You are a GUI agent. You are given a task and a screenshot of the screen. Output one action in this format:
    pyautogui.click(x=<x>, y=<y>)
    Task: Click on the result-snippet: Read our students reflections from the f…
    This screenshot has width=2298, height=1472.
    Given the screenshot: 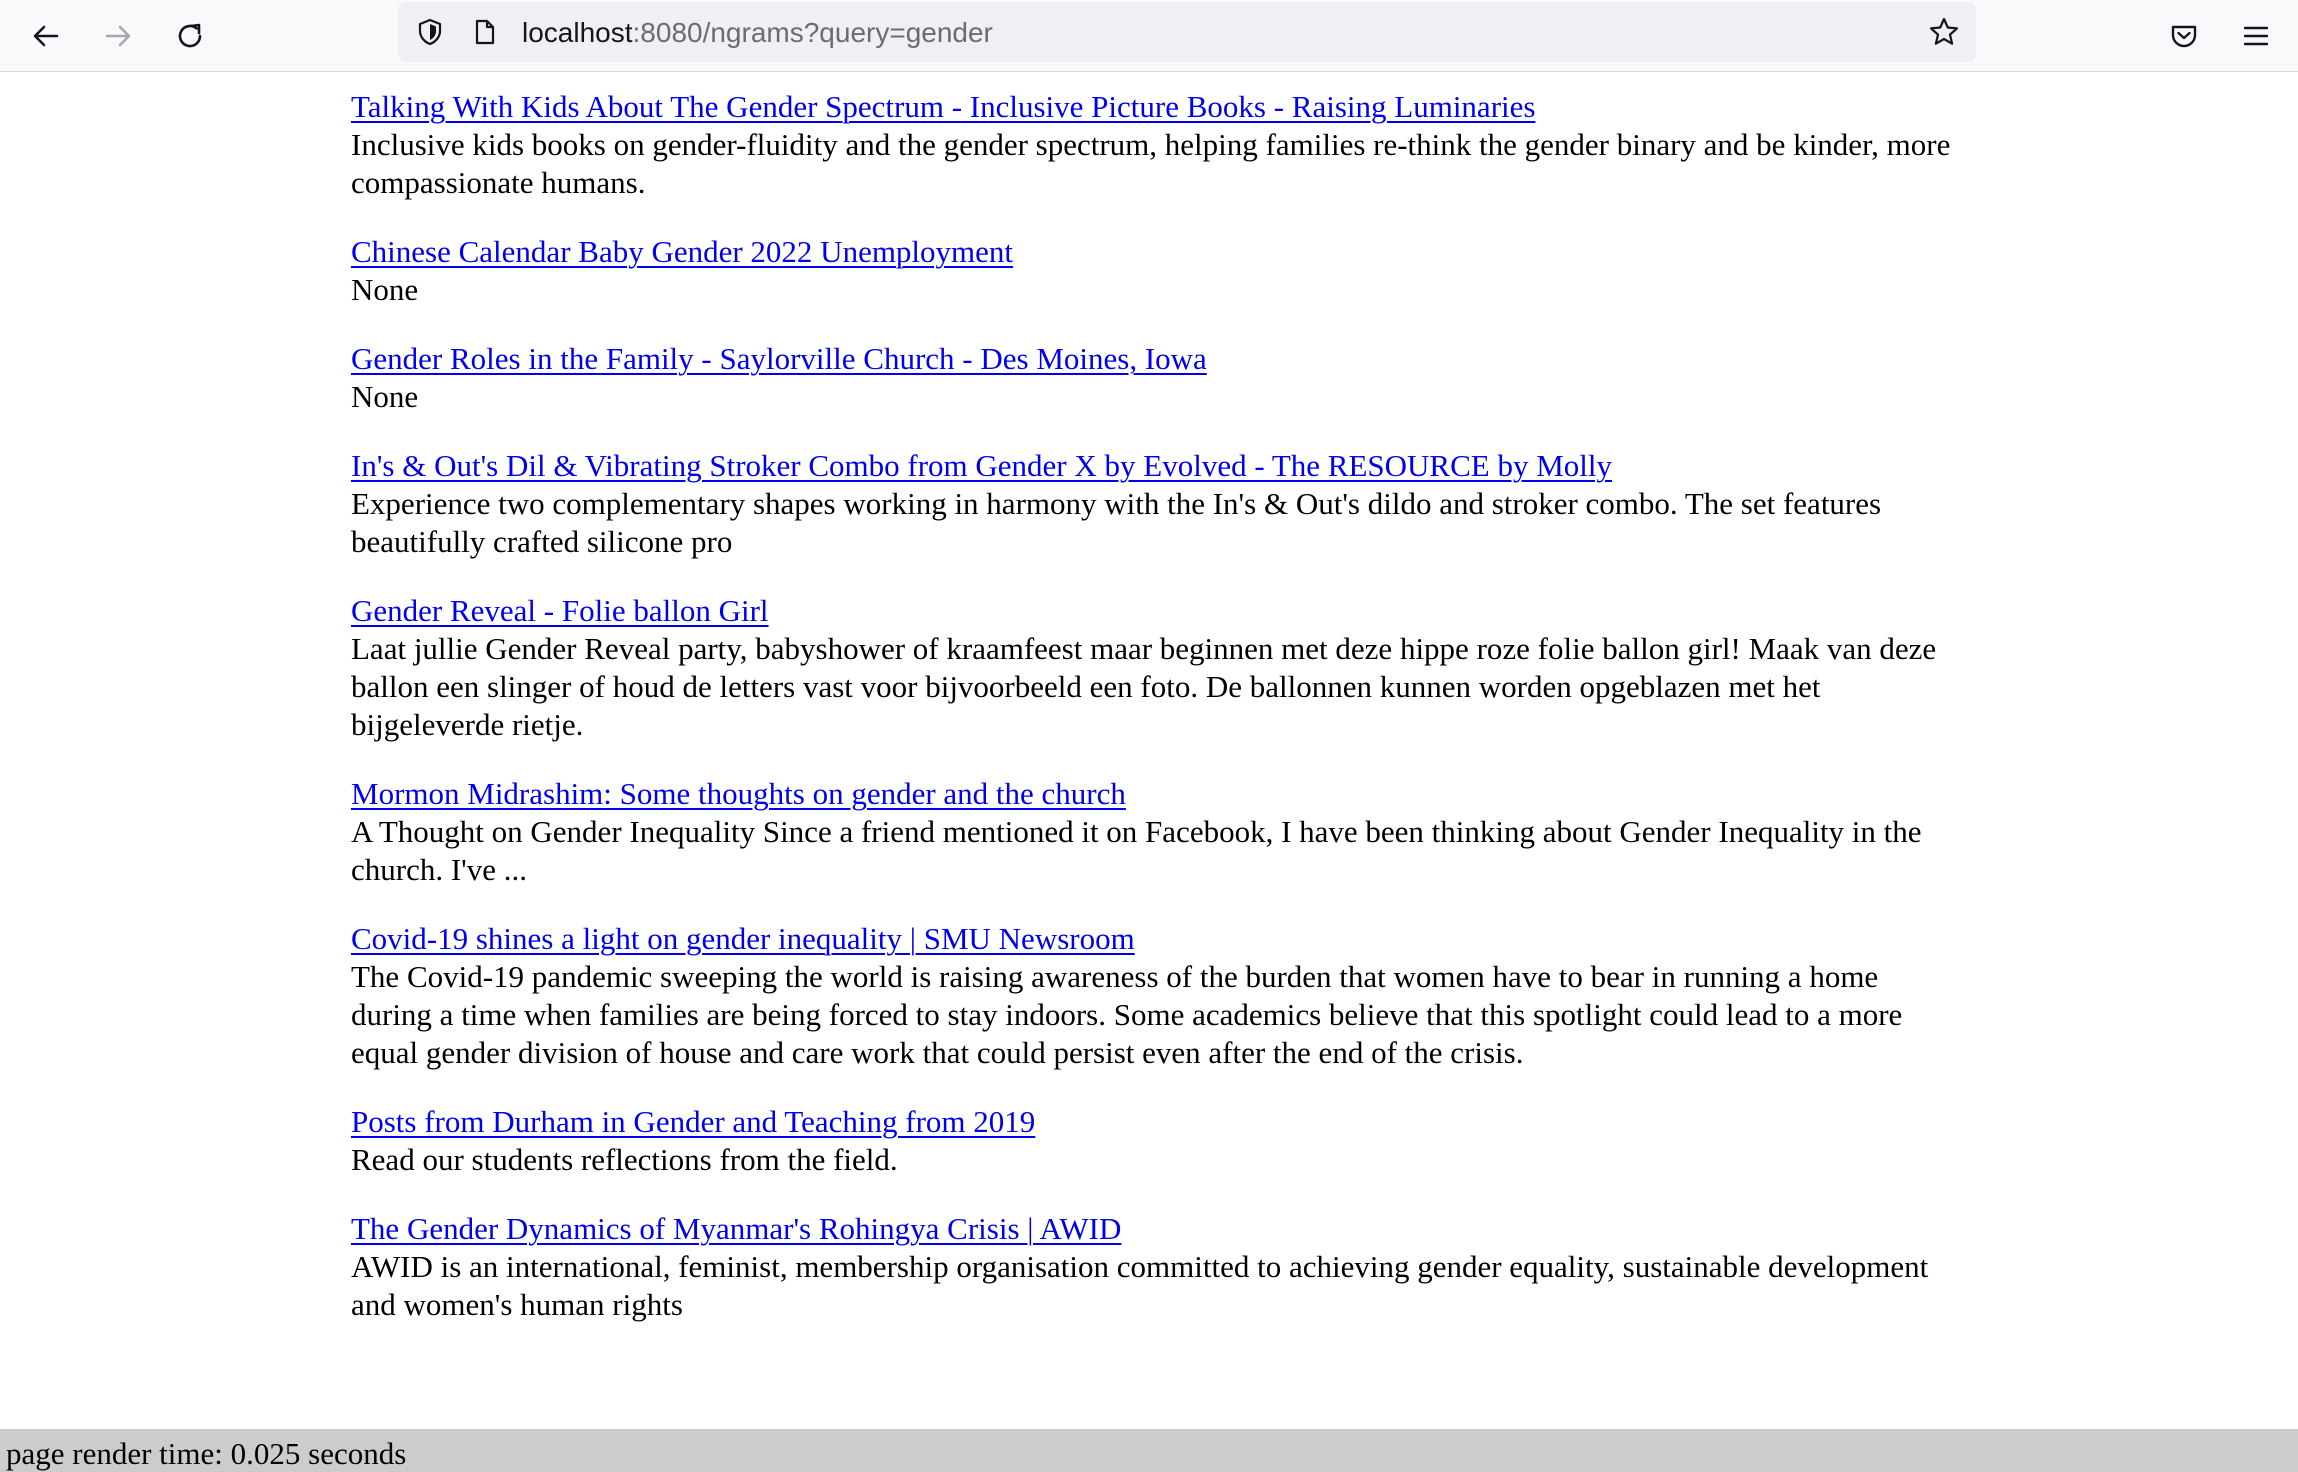 What is the action you would take?
    pyautogui.click(x=624, y=1159)
    